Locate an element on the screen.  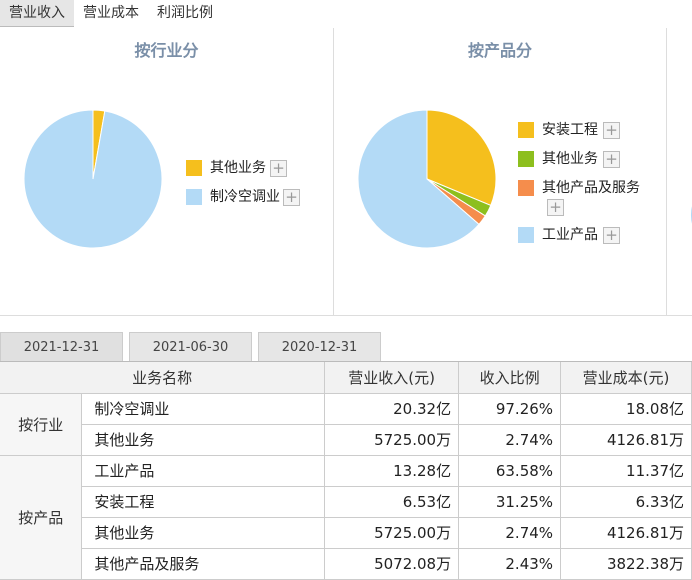
row-cost: 18.08亿 is located at coordinates (626, 408).